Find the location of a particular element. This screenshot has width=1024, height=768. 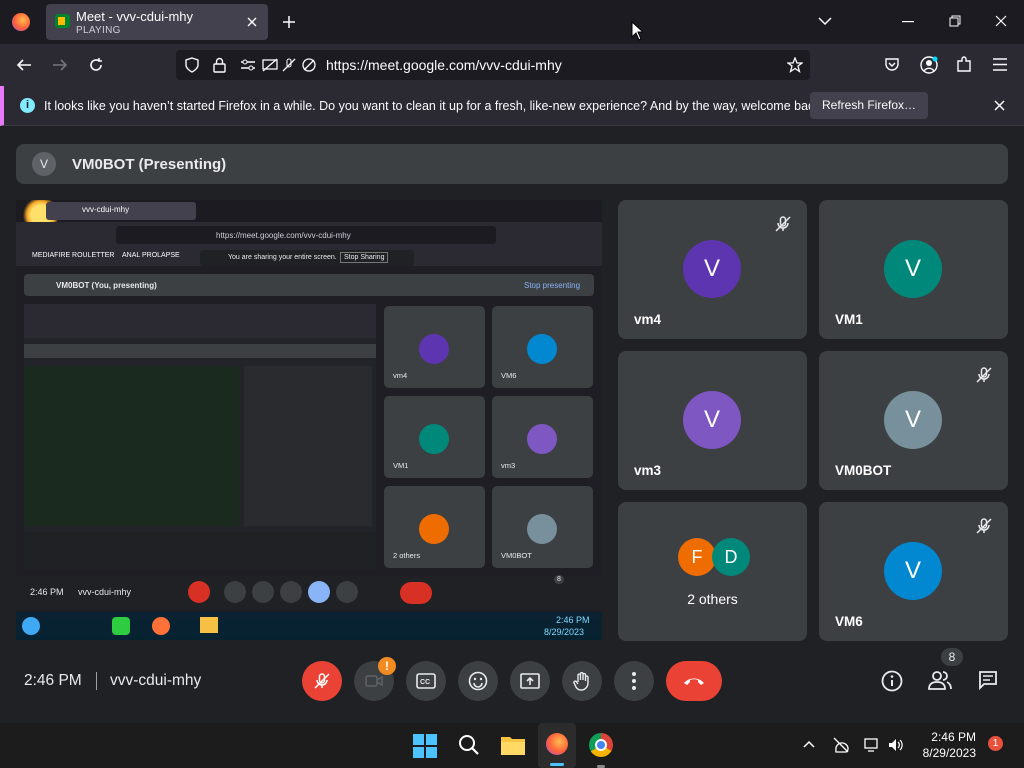

participant-name: 2 others is located at coordinates (712, 599).